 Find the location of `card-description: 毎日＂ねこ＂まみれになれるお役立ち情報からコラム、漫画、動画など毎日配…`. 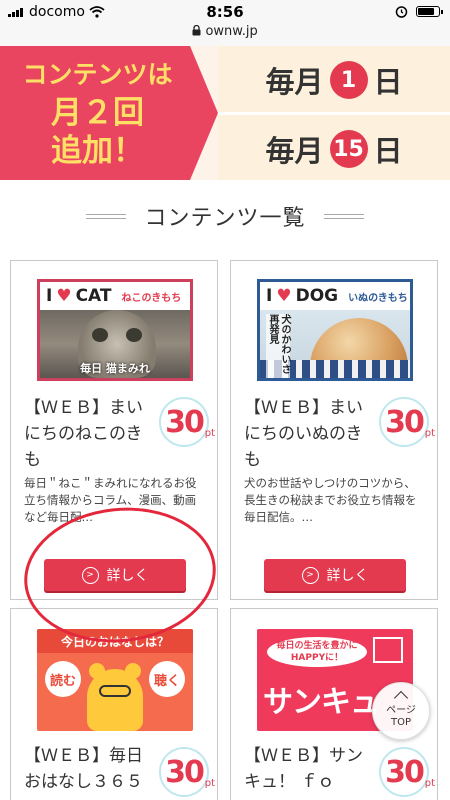

card-description: 毎日＂ねこ＂まみれになれるお役立ち情報からコラム、漫画、動画など毎日配… is located at coordinates (110, 500).